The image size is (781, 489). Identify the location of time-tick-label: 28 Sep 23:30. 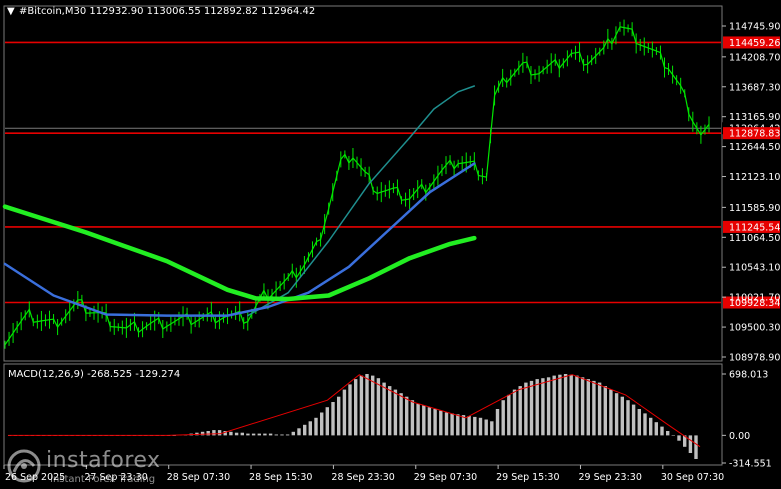
(362, 477).